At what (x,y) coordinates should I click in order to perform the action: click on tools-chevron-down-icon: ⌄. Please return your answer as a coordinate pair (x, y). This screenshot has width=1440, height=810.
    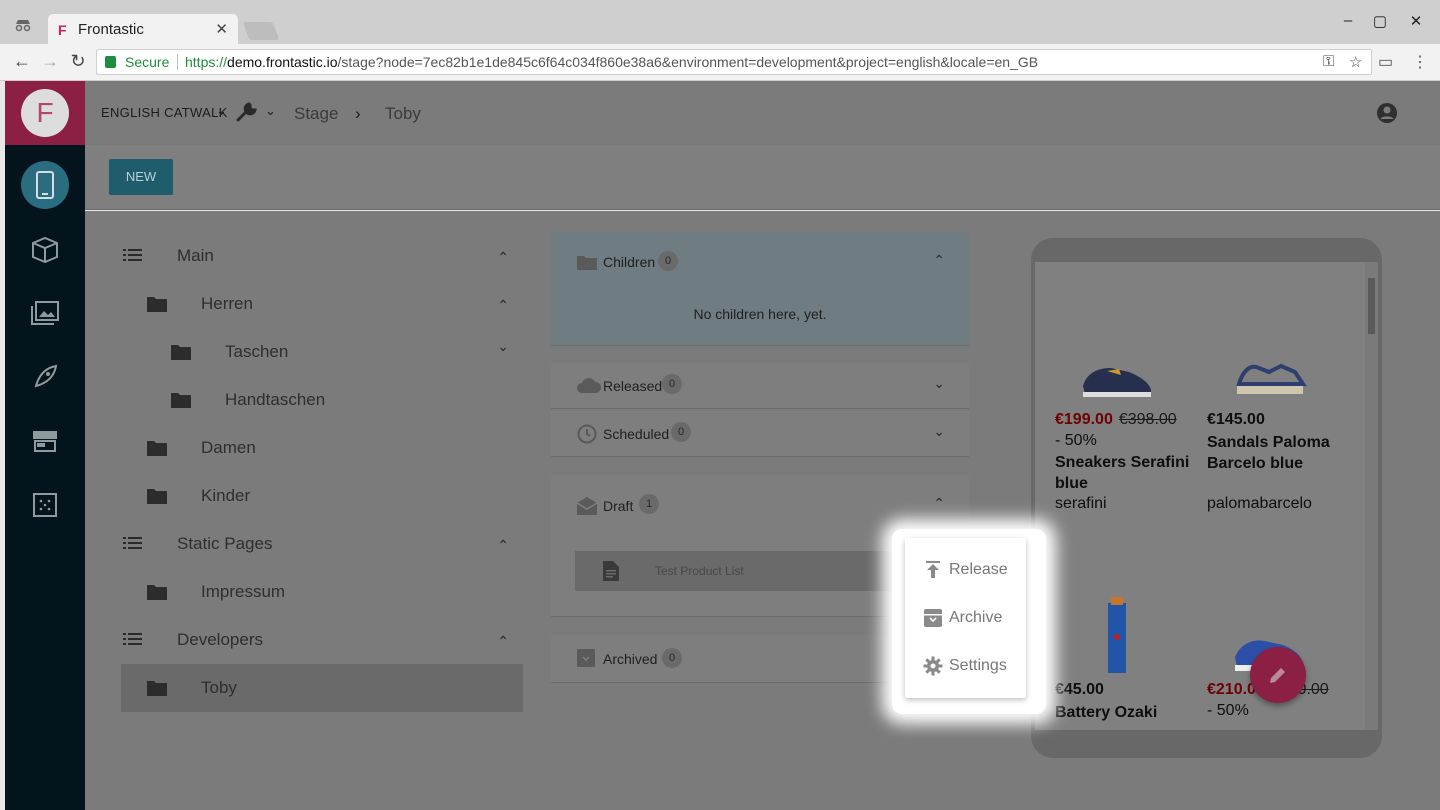
    Looking at the image, I should click on (270, 111).